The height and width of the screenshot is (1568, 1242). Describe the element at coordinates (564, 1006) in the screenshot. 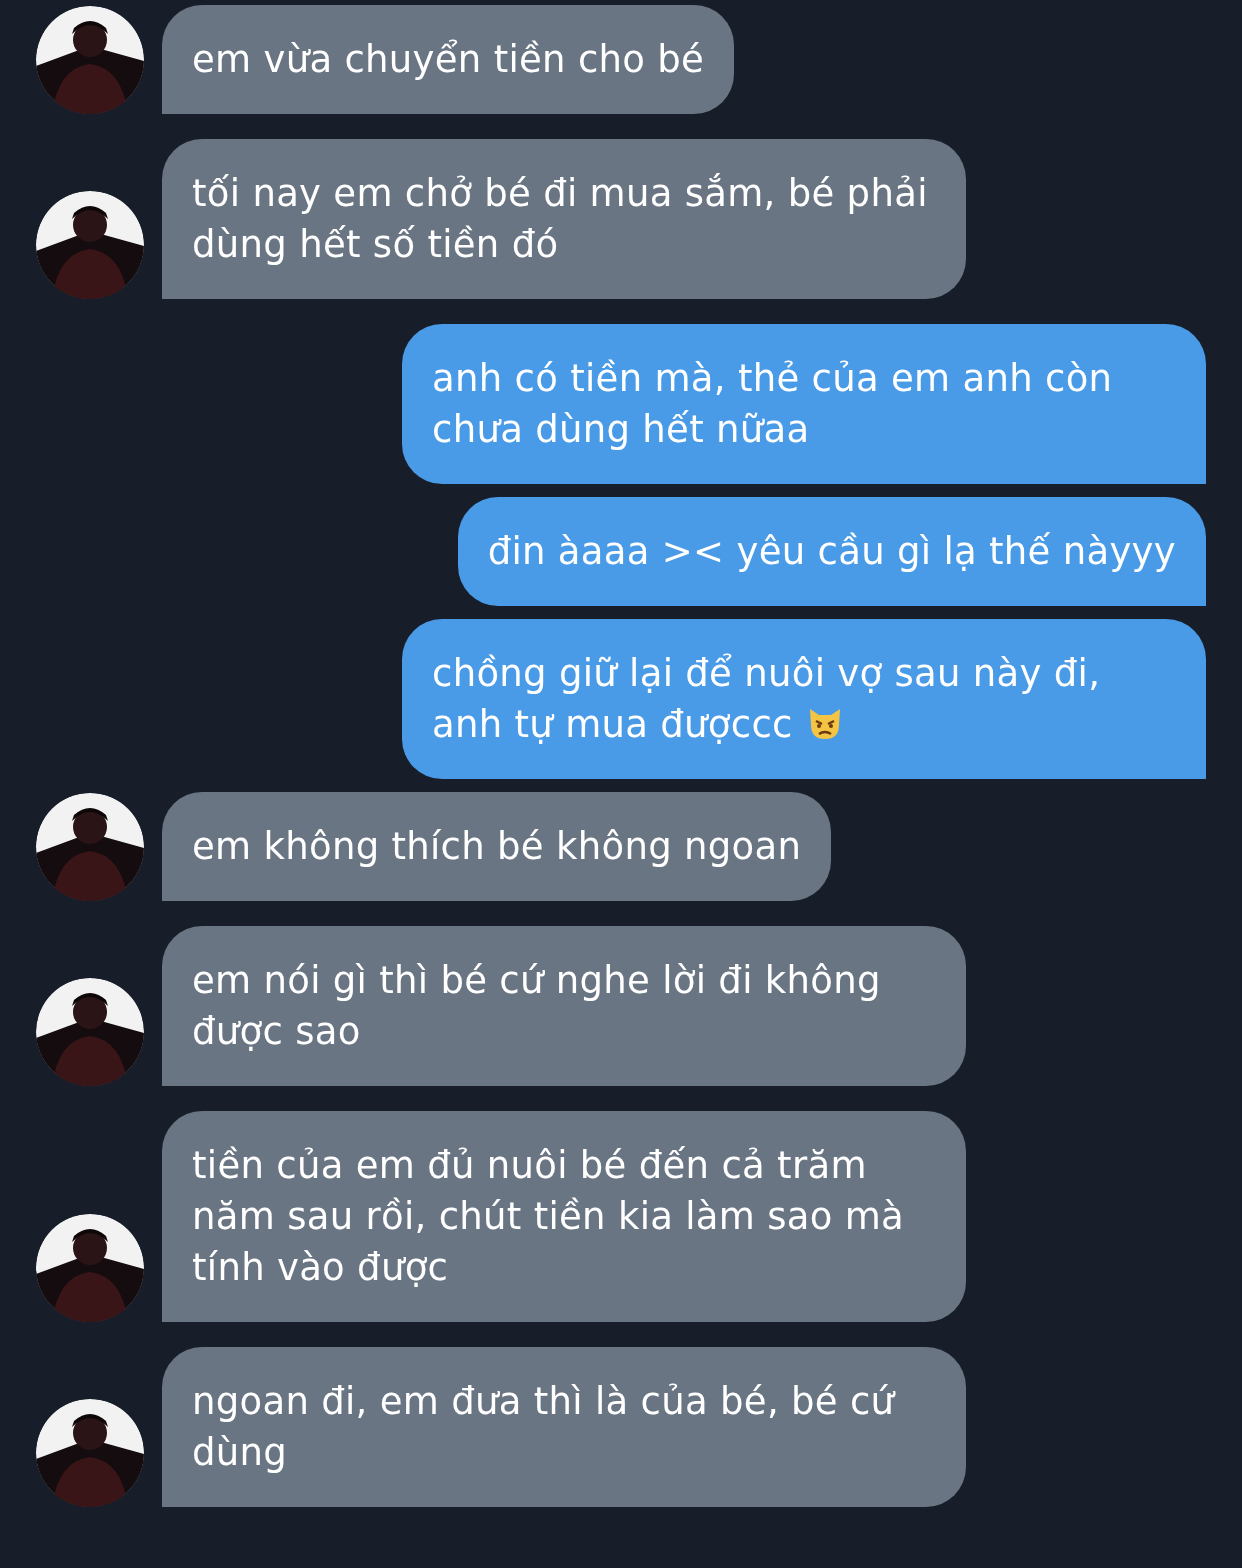

I see `message-bubble: em nói gì thì bé cứ nghe lời đi không được sao` at that location.